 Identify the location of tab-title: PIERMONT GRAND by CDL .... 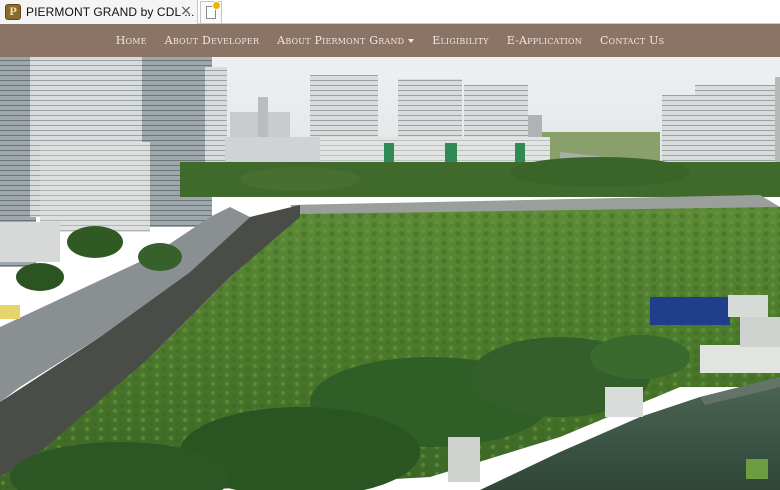
(110, 12).